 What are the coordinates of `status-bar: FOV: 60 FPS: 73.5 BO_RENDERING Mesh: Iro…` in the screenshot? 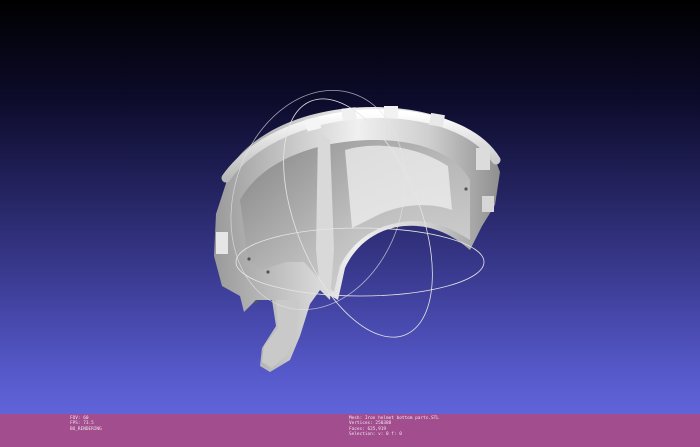 It's located at (350, 430).